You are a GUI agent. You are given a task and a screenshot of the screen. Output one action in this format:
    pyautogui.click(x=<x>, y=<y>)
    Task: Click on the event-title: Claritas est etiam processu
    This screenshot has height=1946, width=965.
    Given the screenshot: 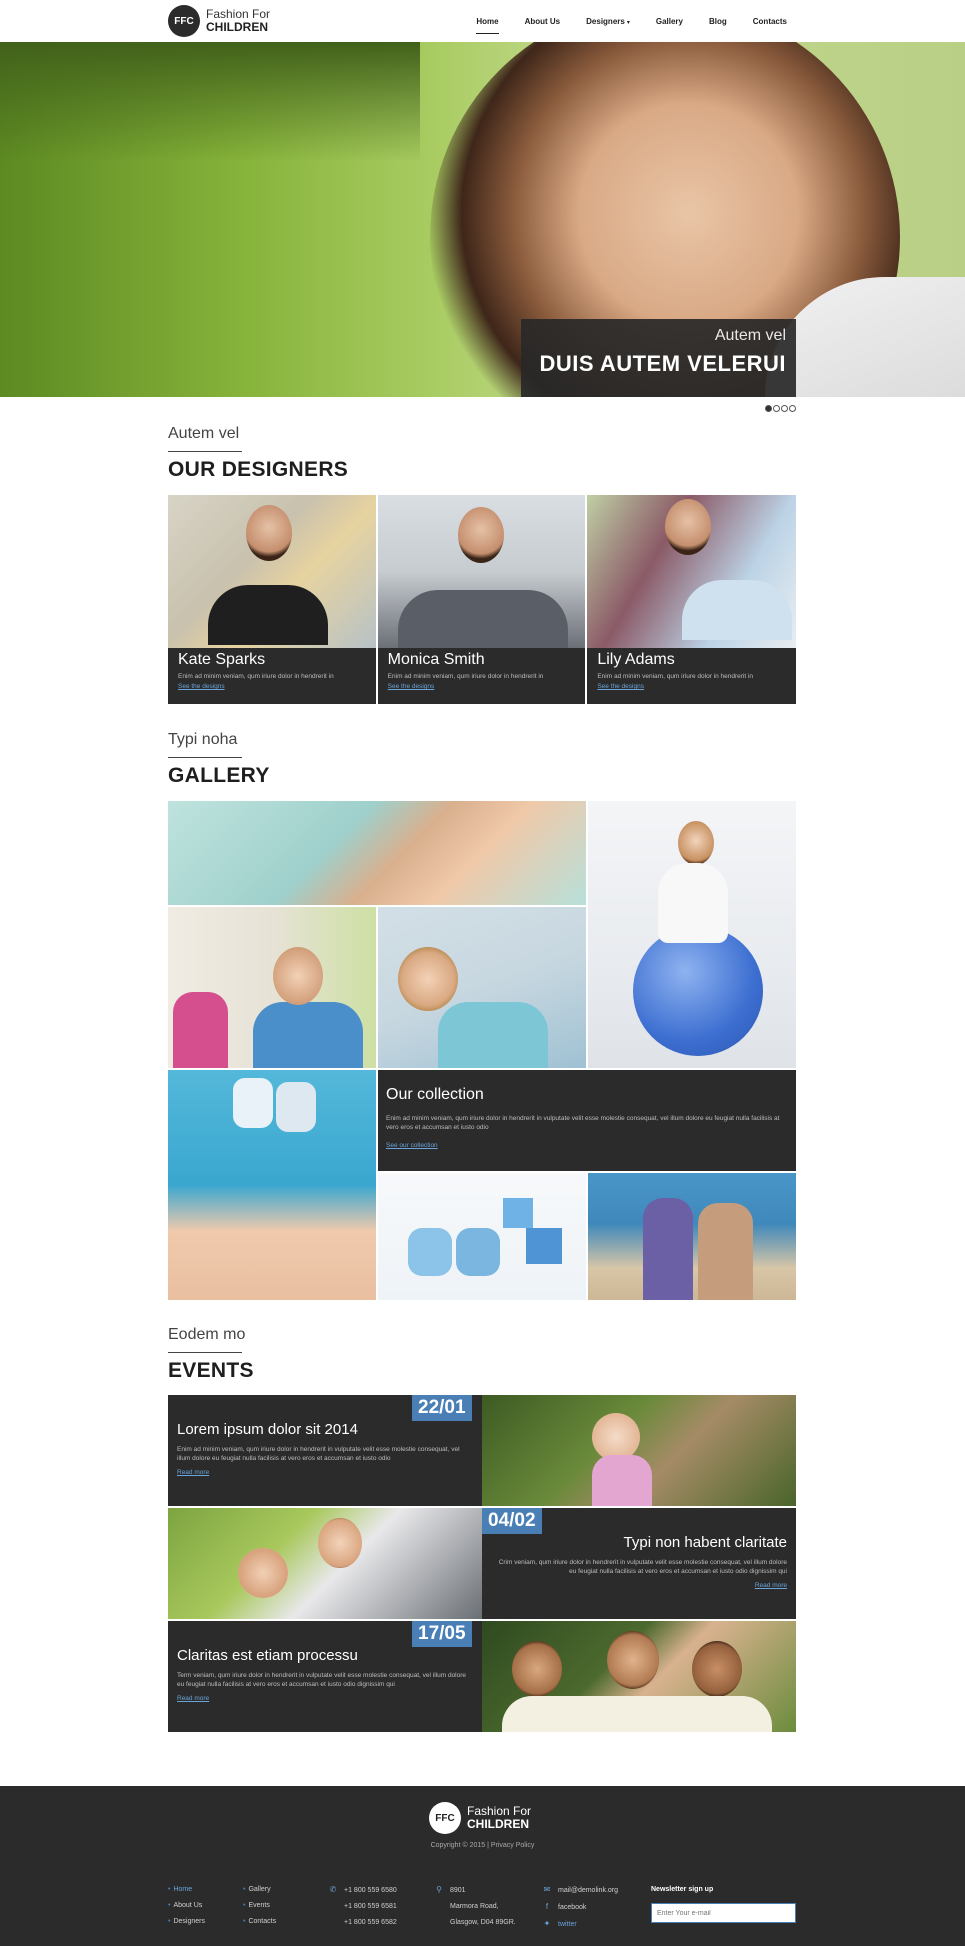 What is the action you would take?
    pyautogui.click(x=267, y=1655)
    